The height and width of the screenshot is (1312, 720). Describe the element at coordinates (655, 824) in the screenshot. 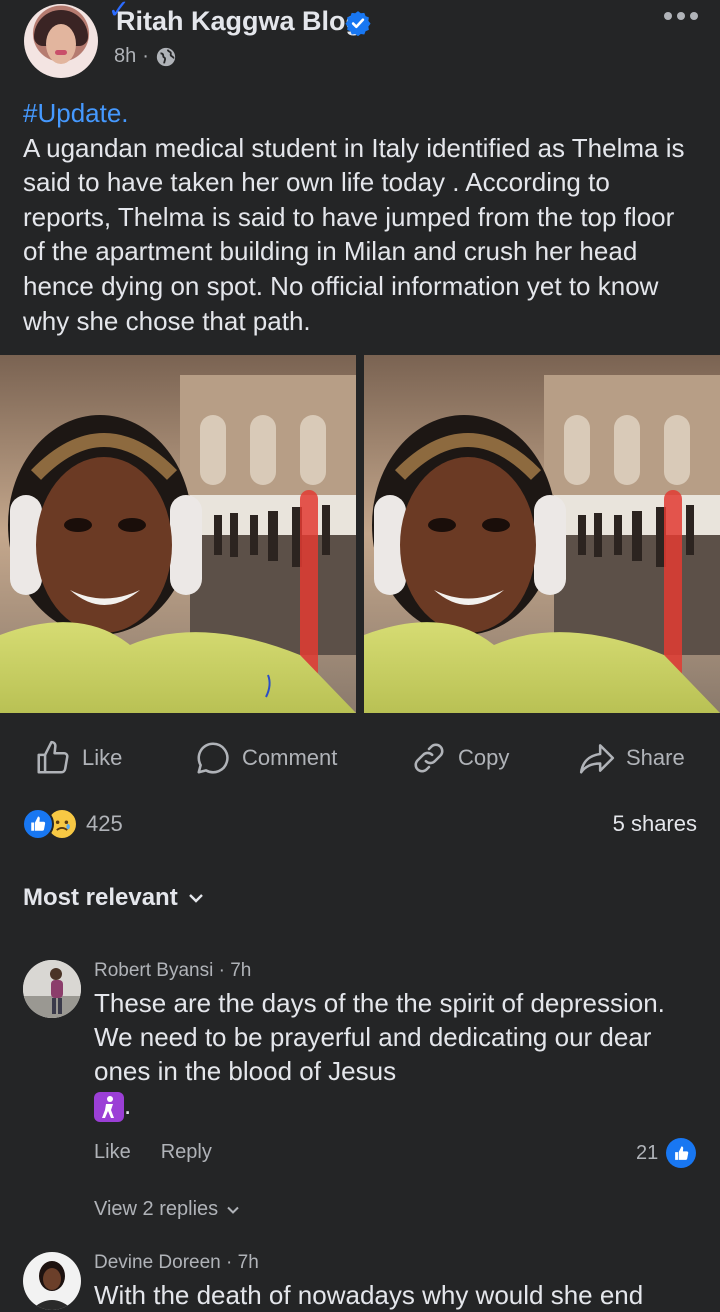

I see `share-count: 5 shares` at that location.